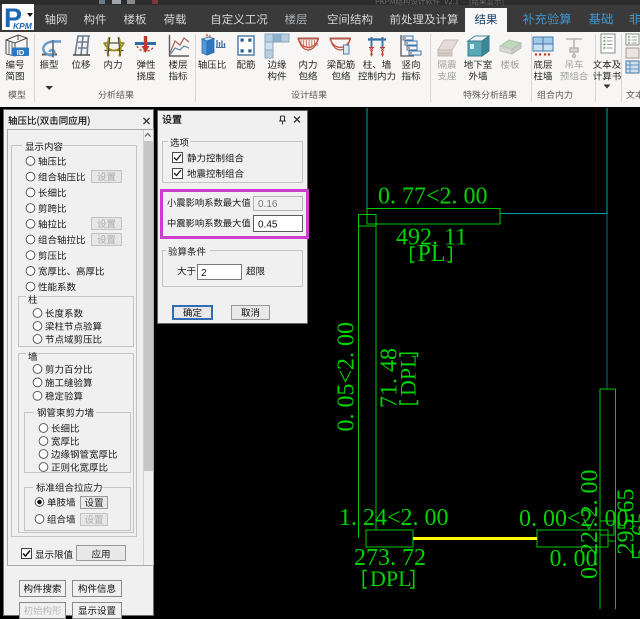  Describe the element at coordinates (268, 225) in the screenshot. I see `svg-text: 0.45` at that location.